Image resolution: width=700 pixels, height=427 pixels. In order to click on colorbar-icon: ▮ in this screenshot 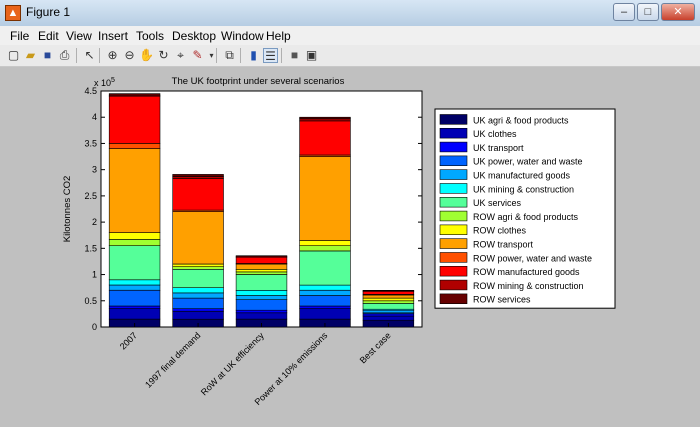, I will do `click(253, 55)`.